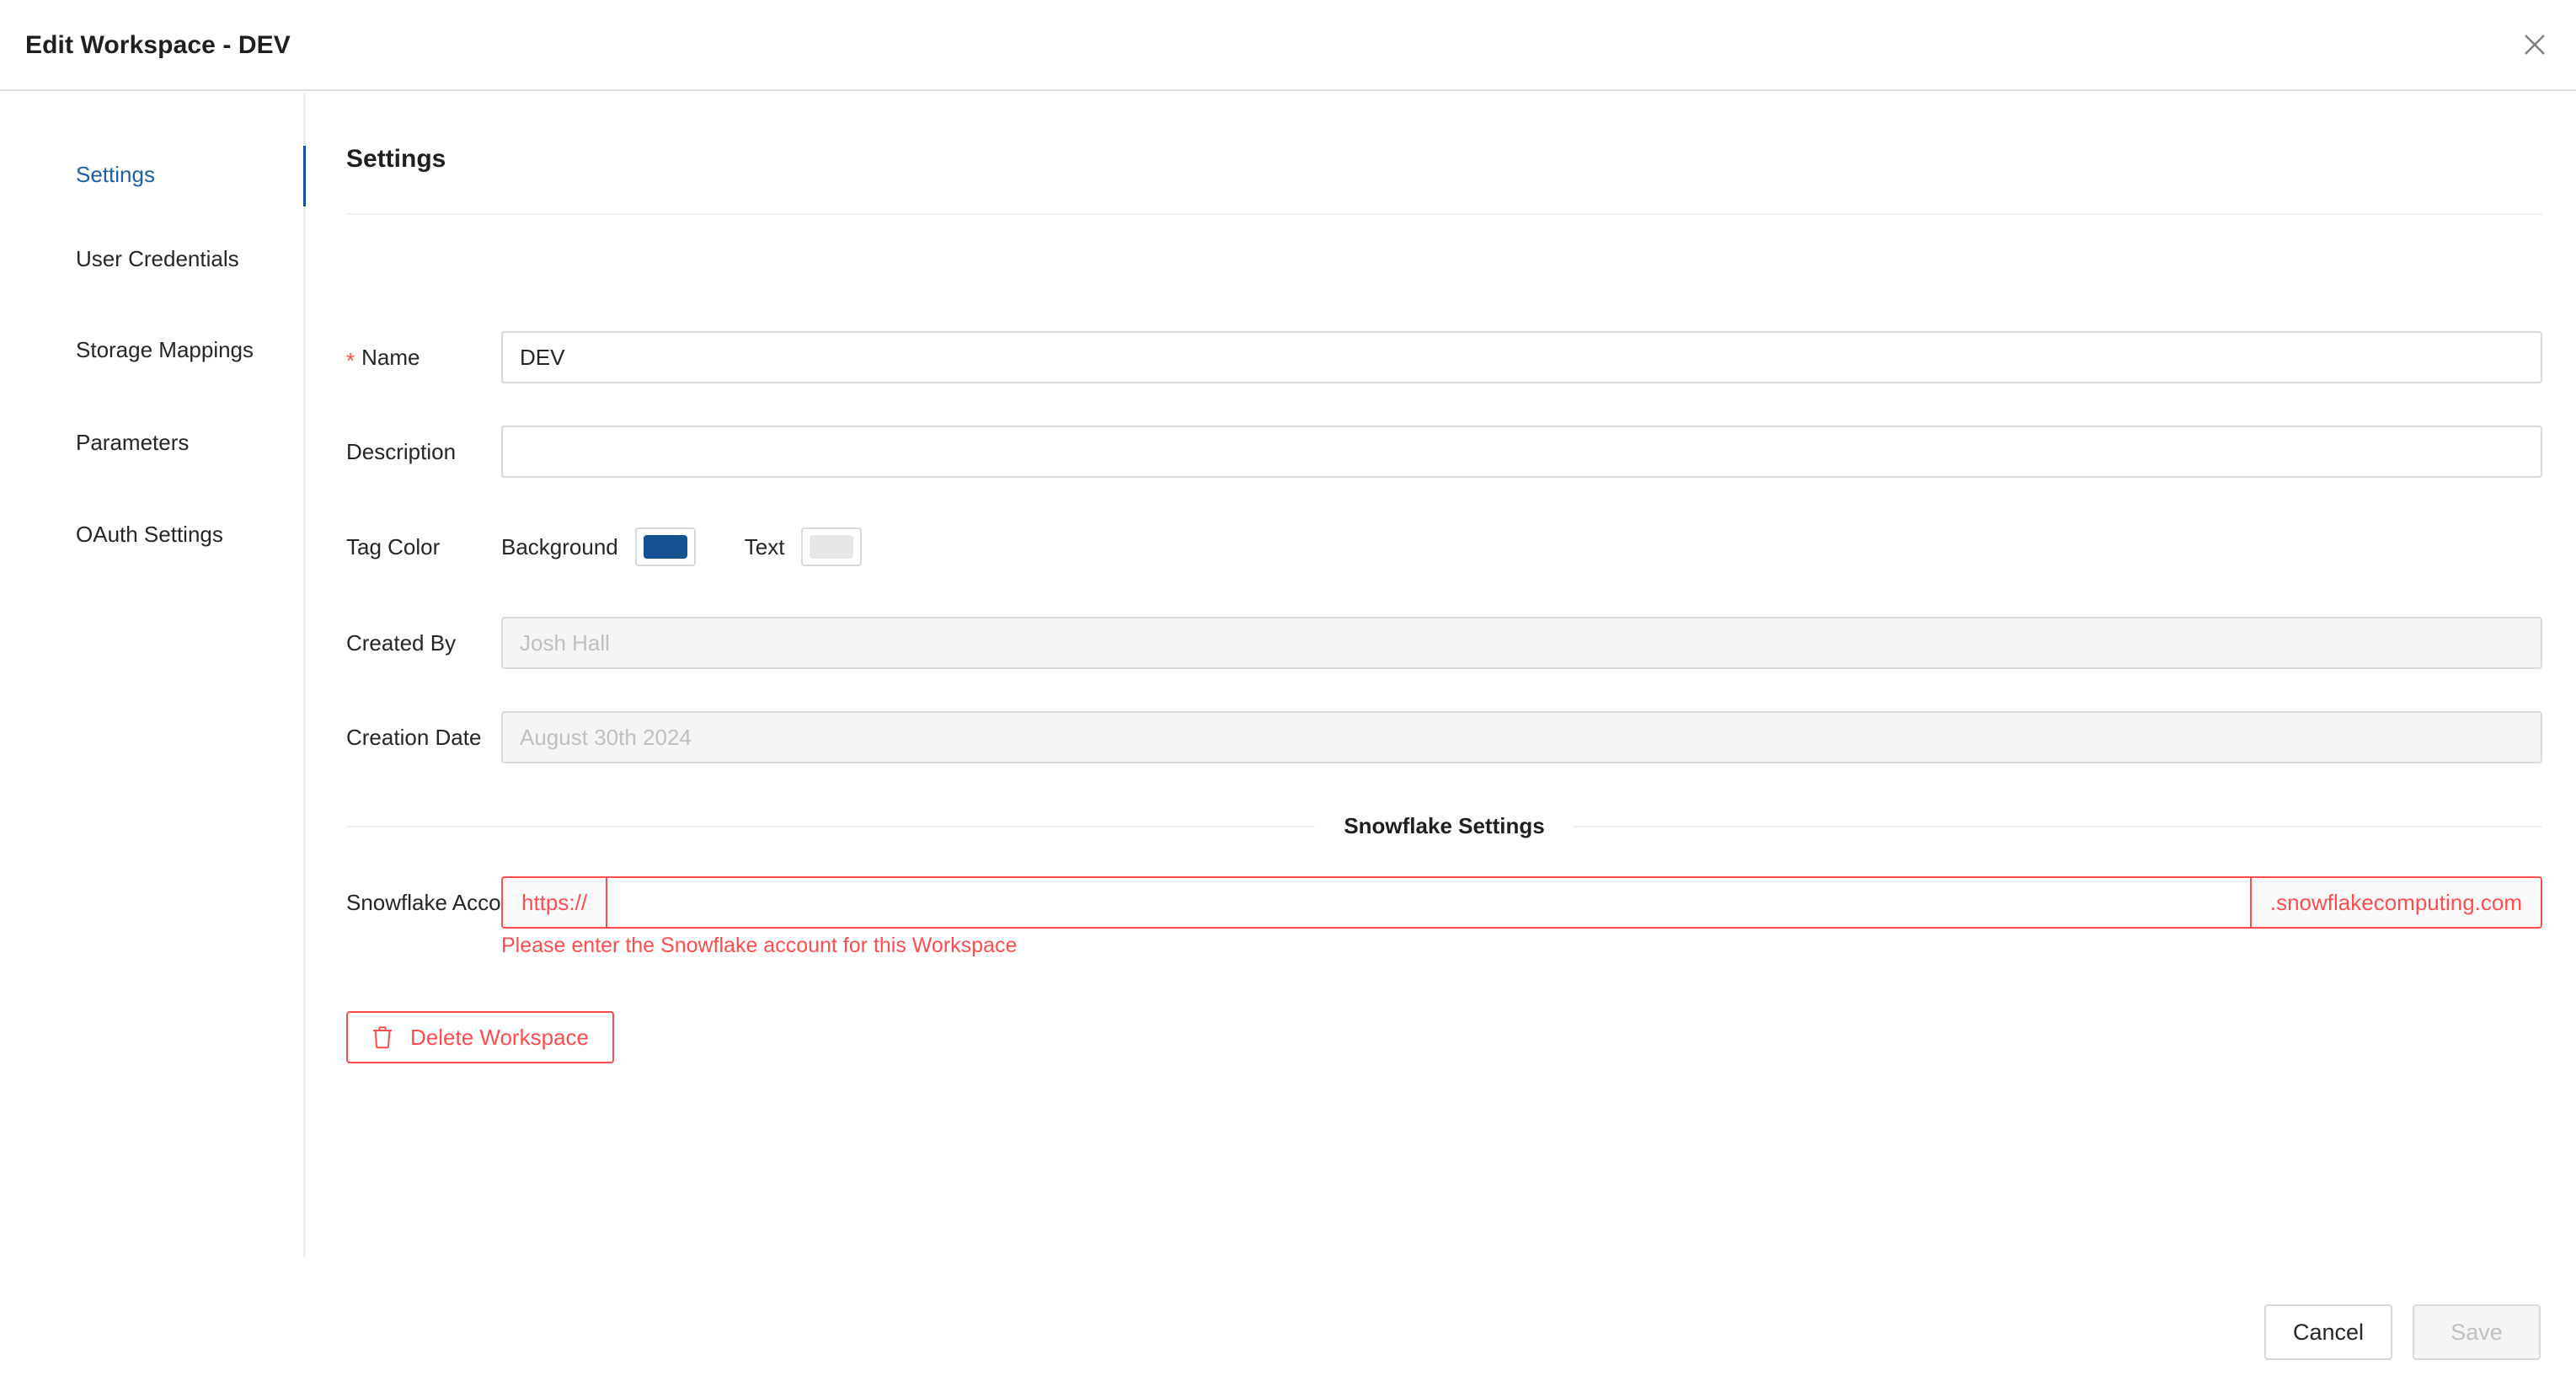 This screenshot has height=1392, width=2576. Describe the element at coordinates (831, 826) in the screenshot. I see `divider-line-left` at that location.